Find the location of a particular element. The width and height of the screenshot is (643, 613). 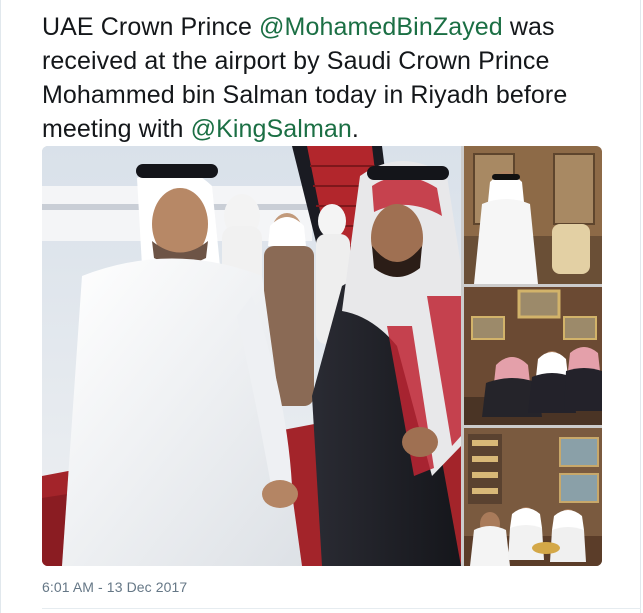

mention-link: @KingSalman is located at coordinates (271, 129).